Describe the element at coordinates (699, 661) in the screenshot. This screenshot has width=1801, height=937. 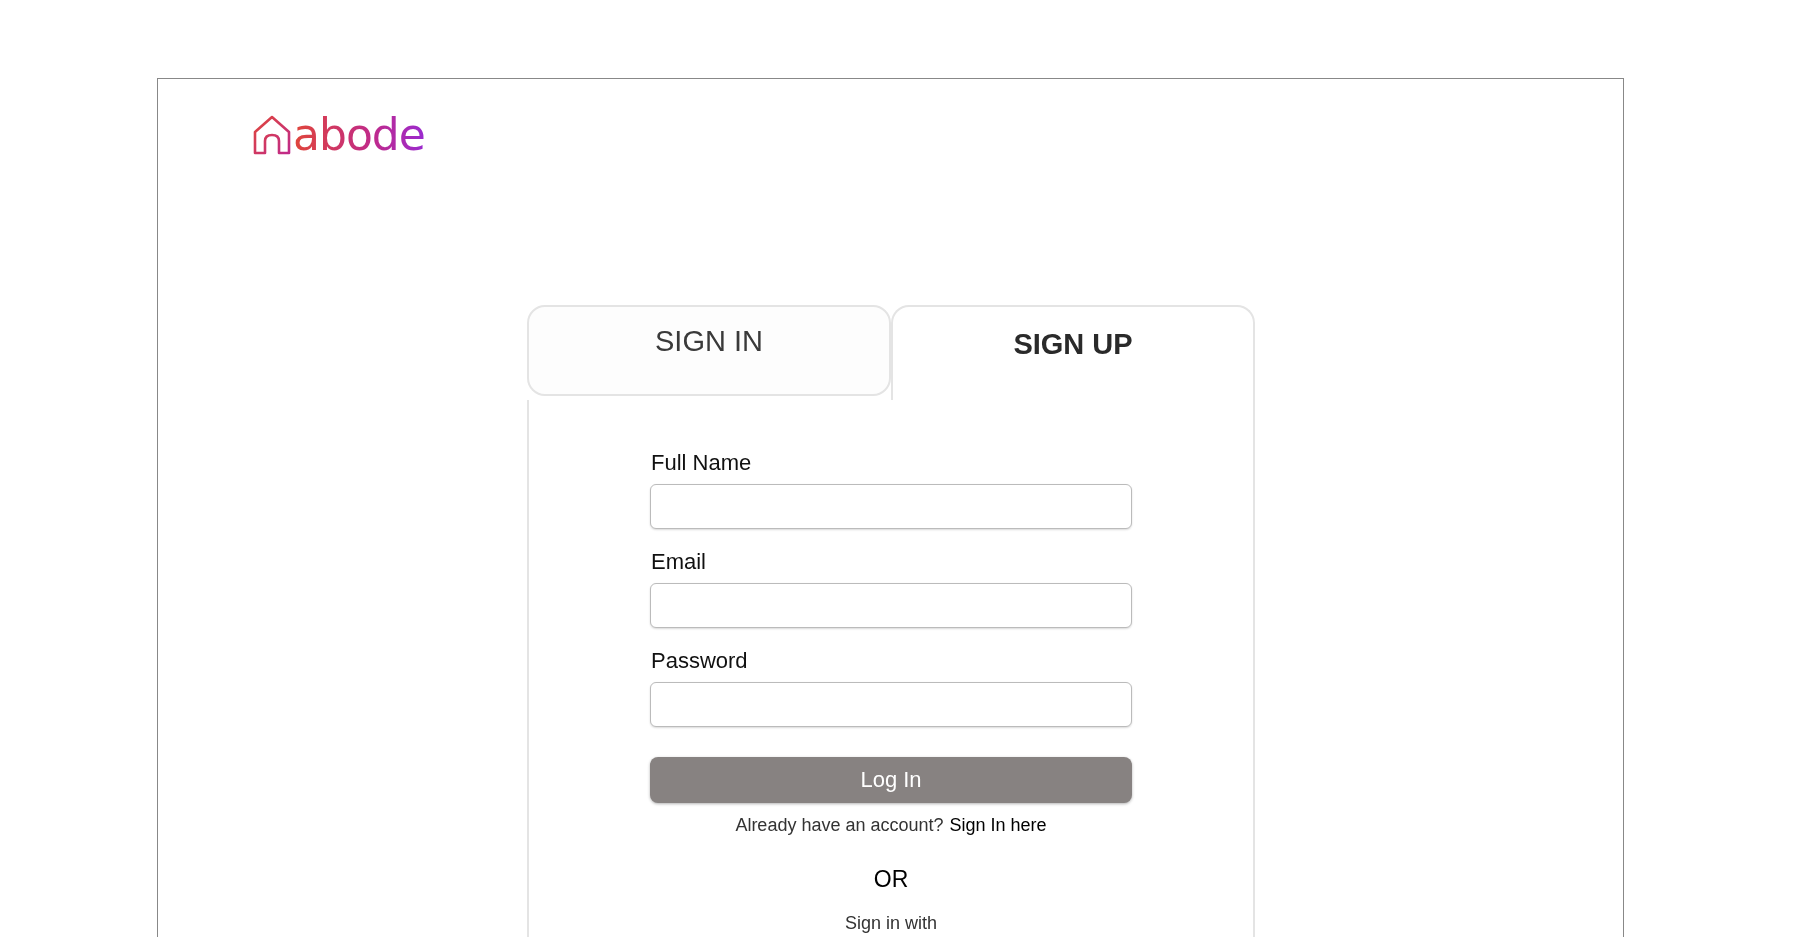
I see `field-label: Password` at that location.